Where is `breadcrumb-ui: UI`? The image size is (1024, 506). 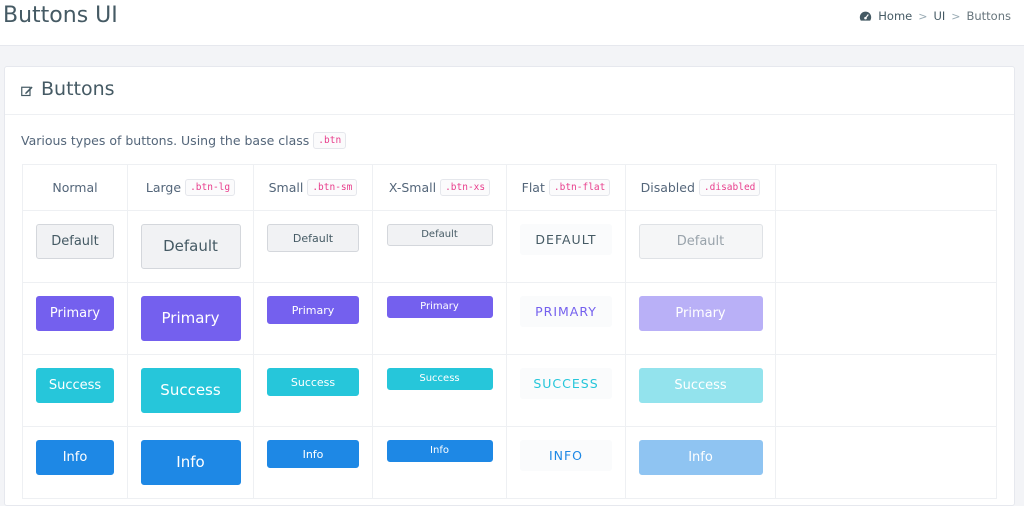 breadcrumb-ui: UI is located at coordinates (939, 16).